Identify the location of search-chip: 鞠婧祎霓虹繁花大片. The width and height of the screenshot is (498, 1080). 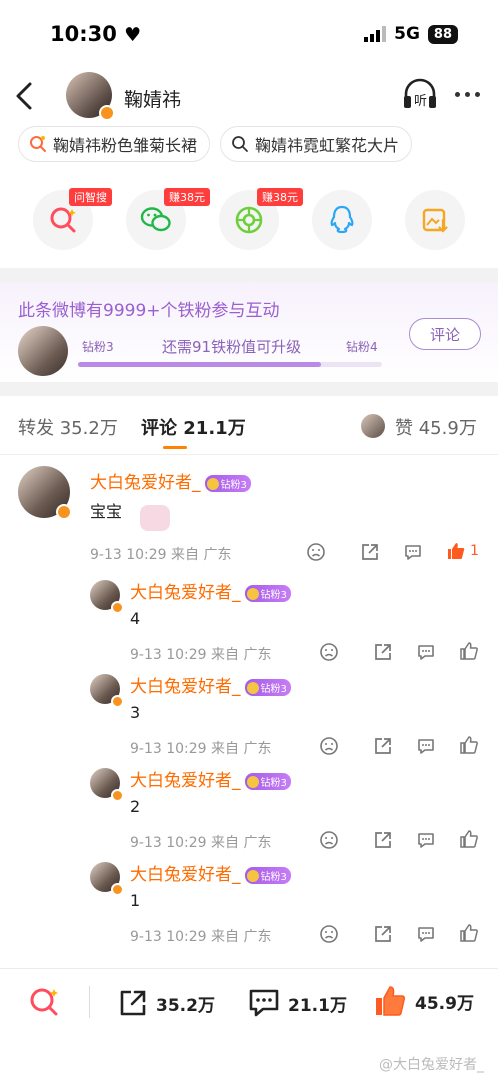
(316, 144).